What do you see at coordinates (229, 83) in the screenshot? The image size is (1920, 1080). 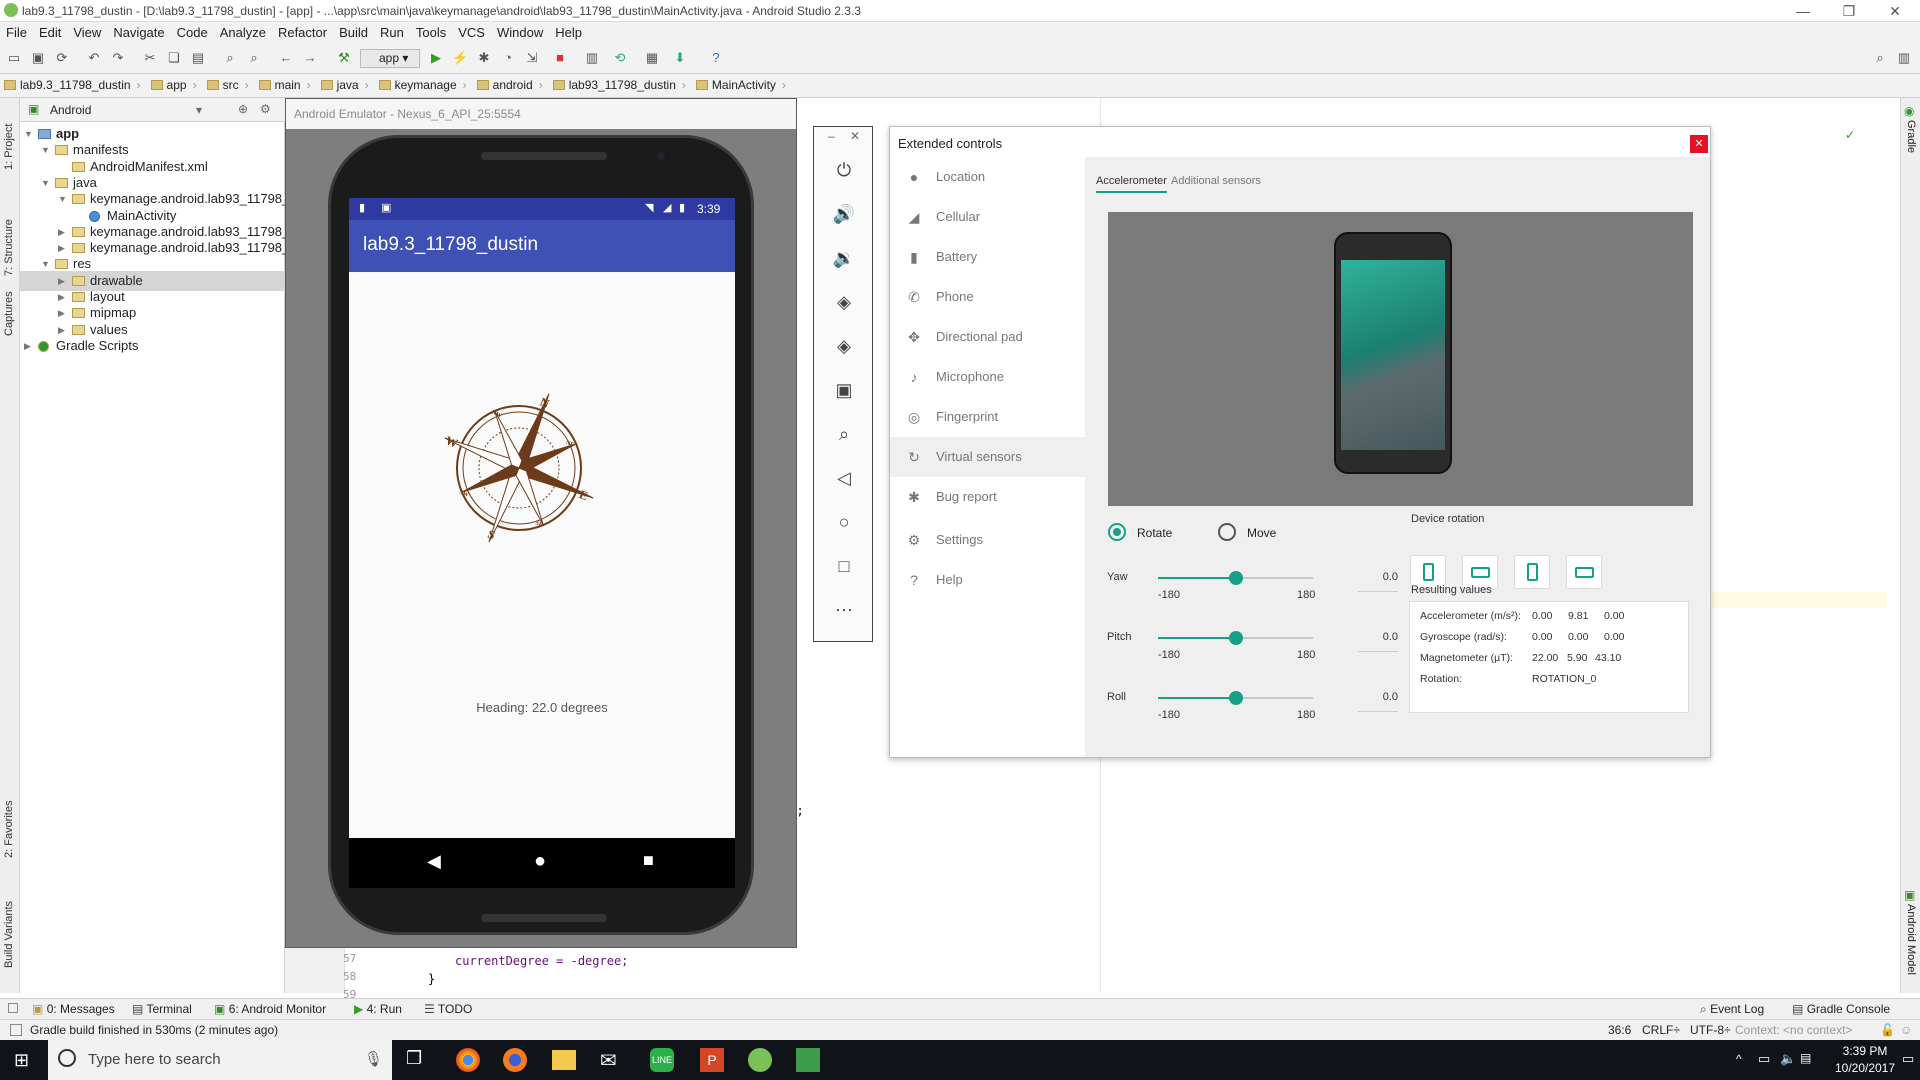 I see `breadcrumb-item: src` at bounding box center [229, 83].